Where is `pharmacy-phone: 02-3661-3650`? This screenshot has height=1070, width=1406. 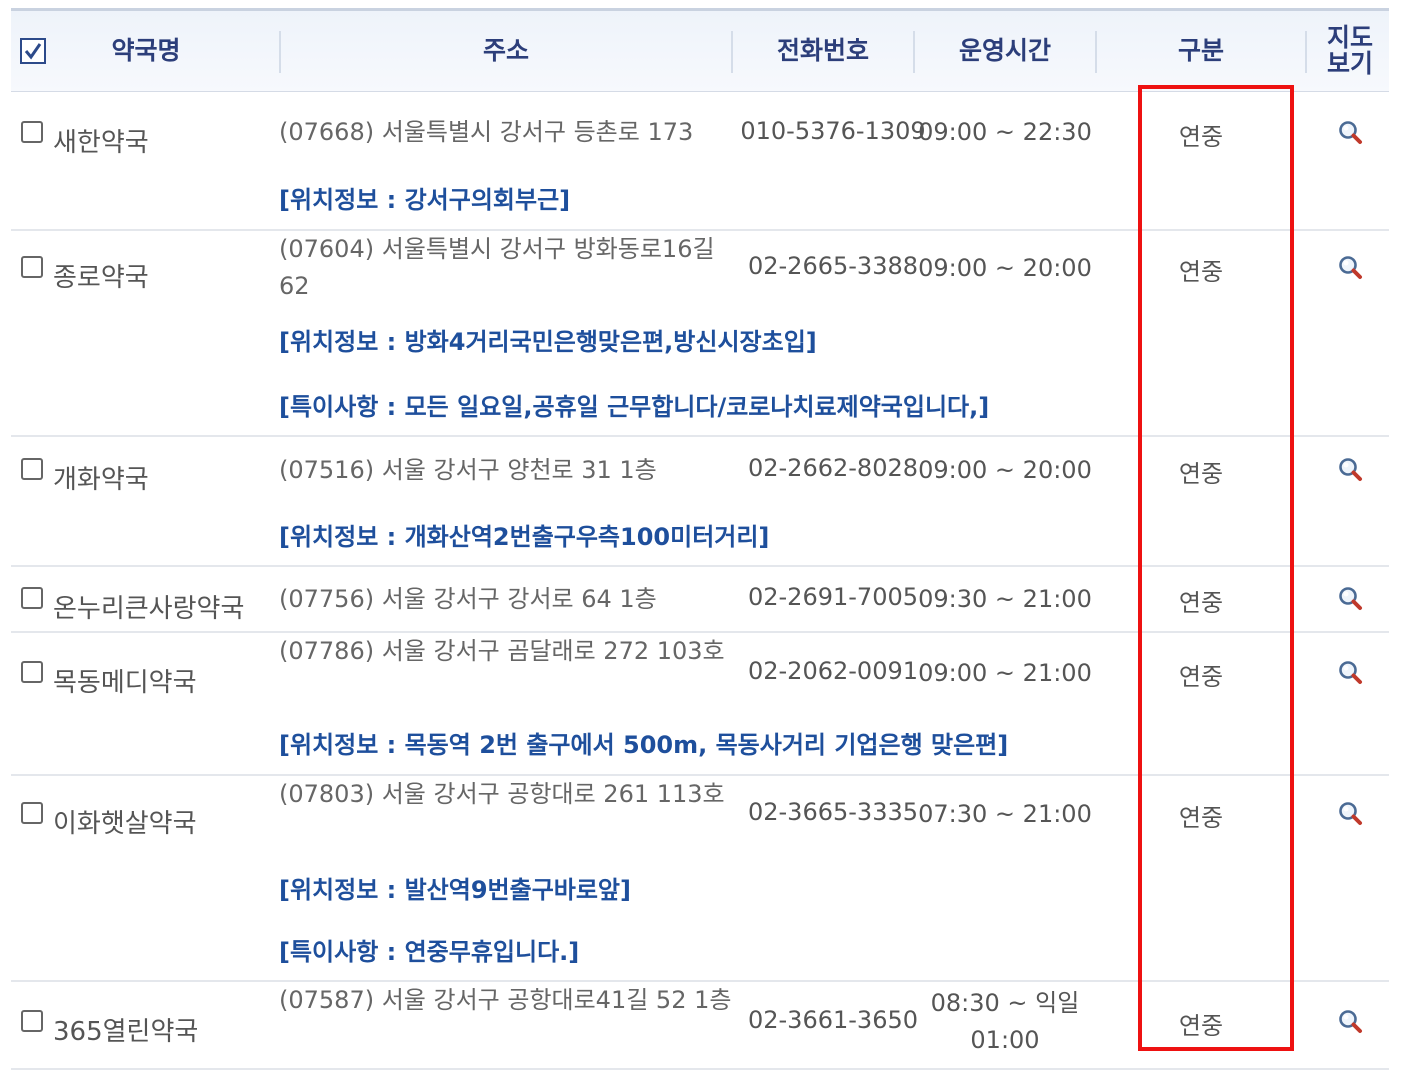 pharmacy-phone: 02-3661-3650 is located at coordinates (832, 1020).